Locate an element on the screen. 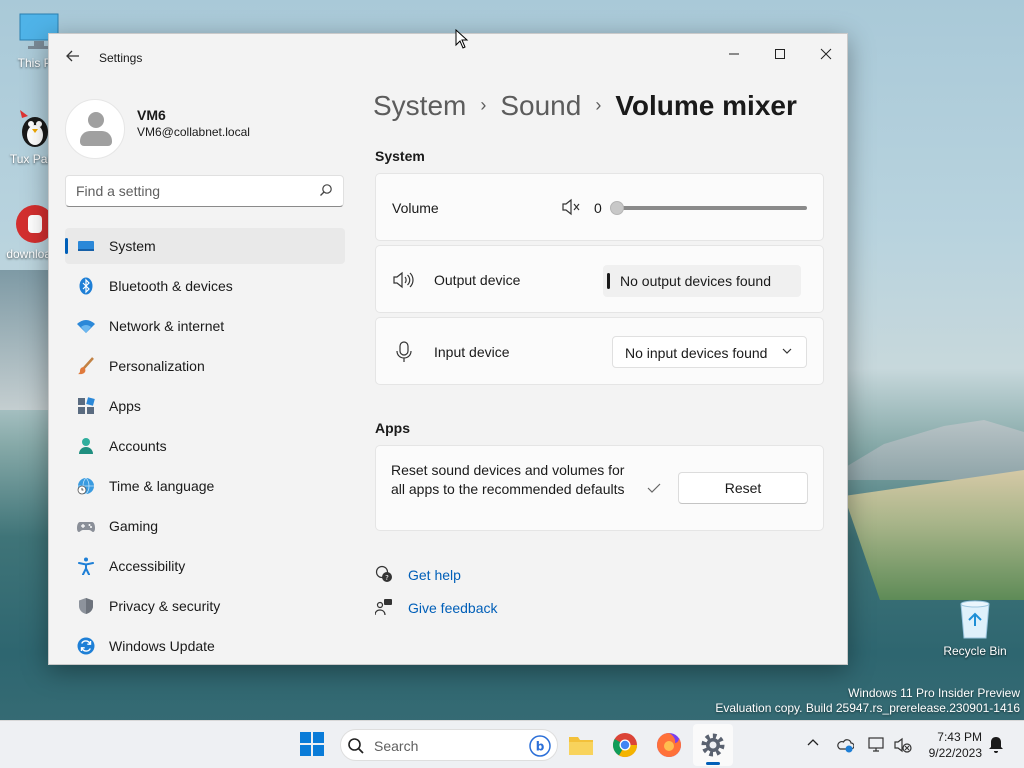  recycle-bin-label: Recycle Bin is located at coordinates (975, 651).